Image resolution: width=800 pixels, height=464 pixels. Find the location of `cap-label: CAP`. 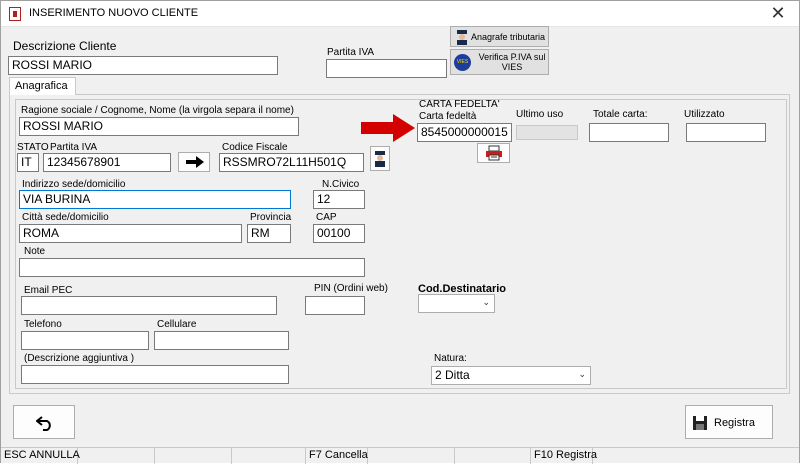

cap-label: CAP is located at coordinates (326, 217).